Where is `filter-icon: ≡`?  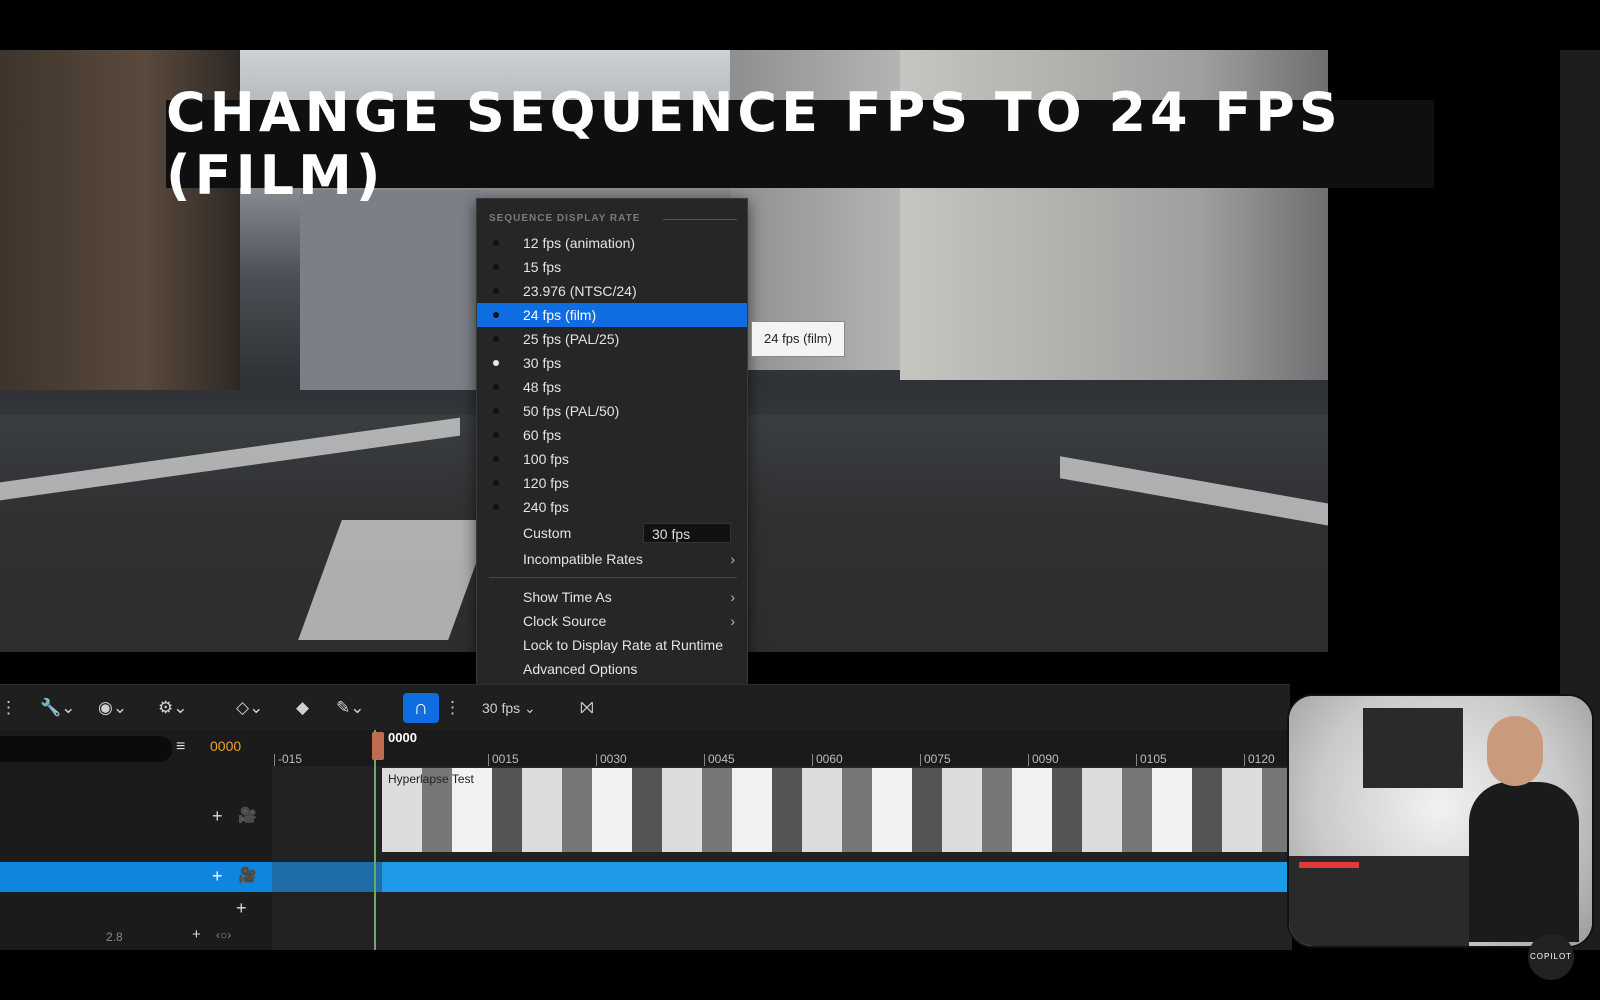
filter-icon: ≡ is located at coordinates (180, 747).